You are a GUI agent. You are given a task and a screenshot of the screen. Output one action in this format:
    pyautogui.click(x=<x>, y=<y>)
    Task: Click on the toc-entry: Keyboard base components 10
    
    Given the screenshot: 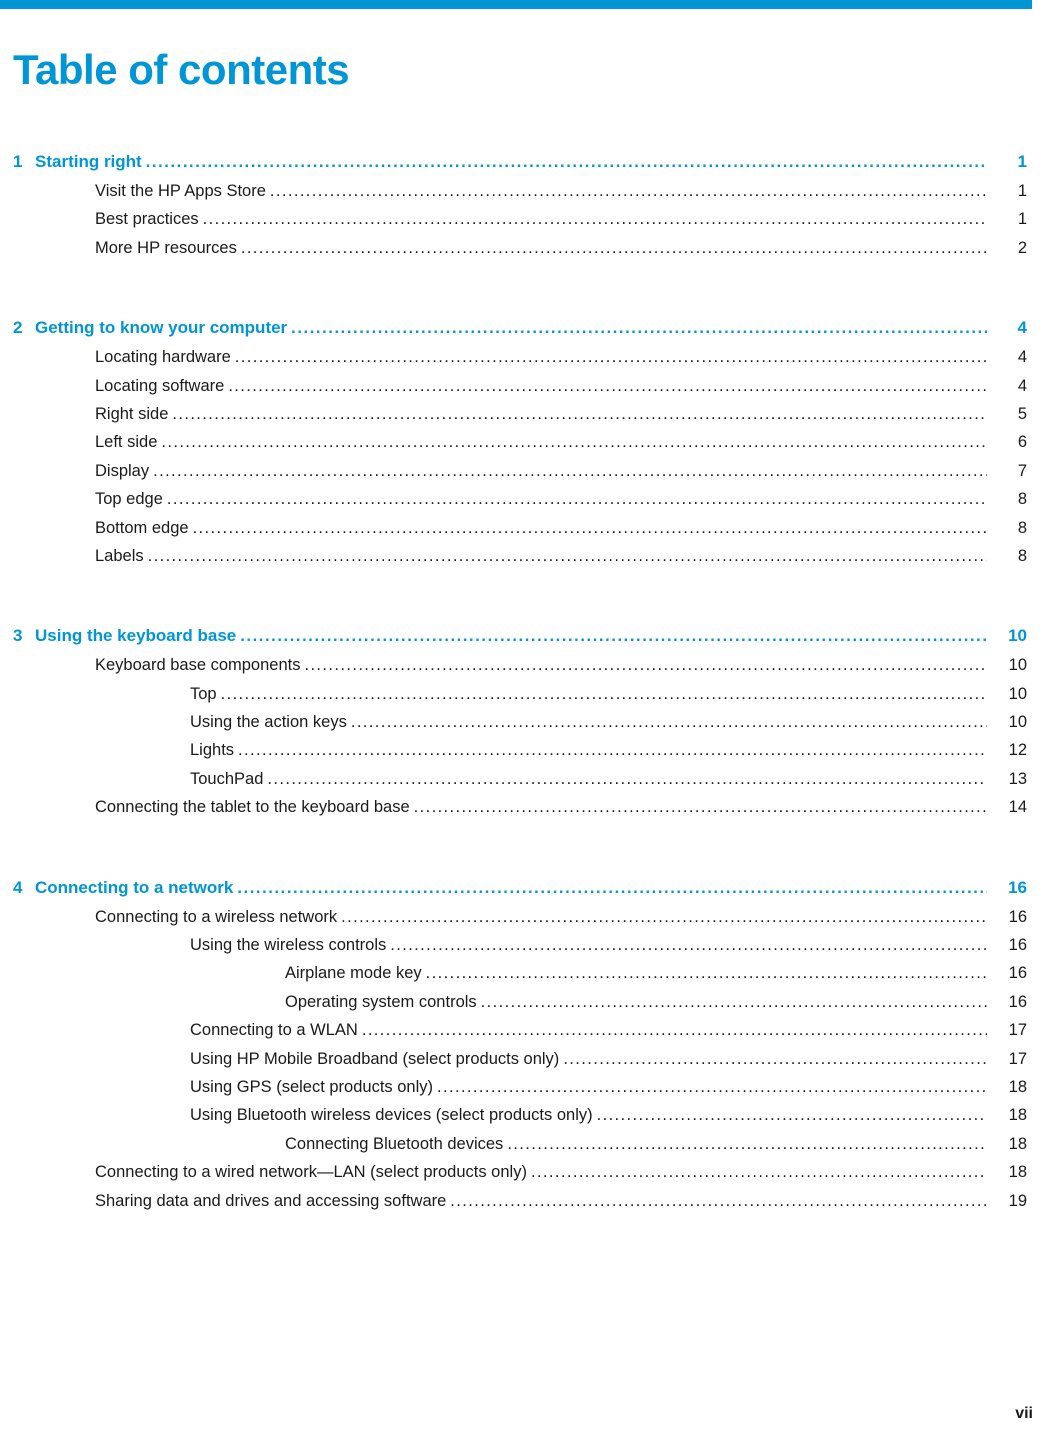 What is the action you would take?
    pyautogui.click(x=520, y=670)
    